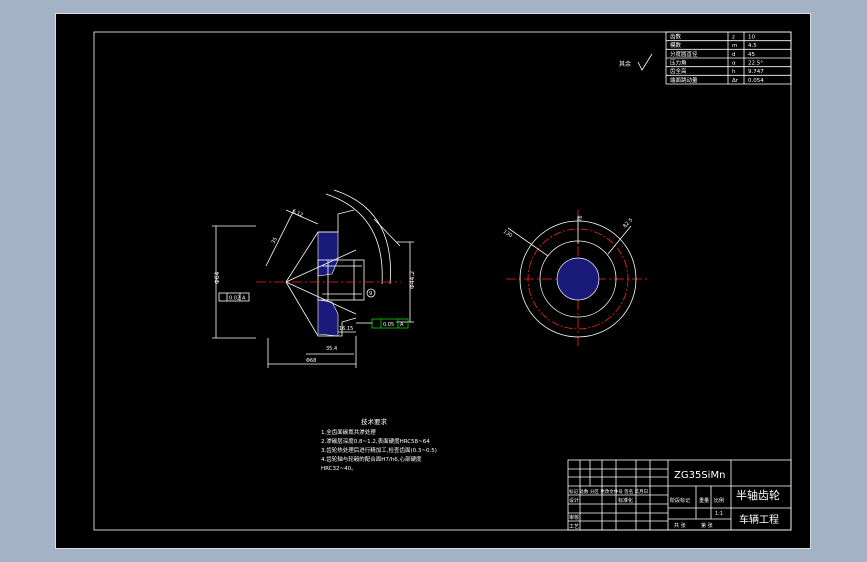 This screenshot has height=562, width=867. What do you see at coordinates (375, 441) in the screenshot?
I see `notes-item-1: 2.渗碳层深度0.8~1.2,表面硬度HRC58~64` at bounding box center [375, 441].